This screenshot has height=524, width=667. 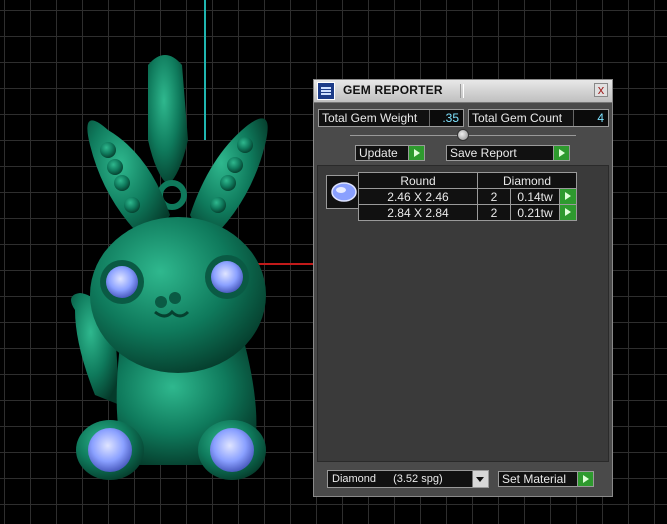 I want to click on material-select: Diamond (3.52 spg), so click(x=408, y=479).